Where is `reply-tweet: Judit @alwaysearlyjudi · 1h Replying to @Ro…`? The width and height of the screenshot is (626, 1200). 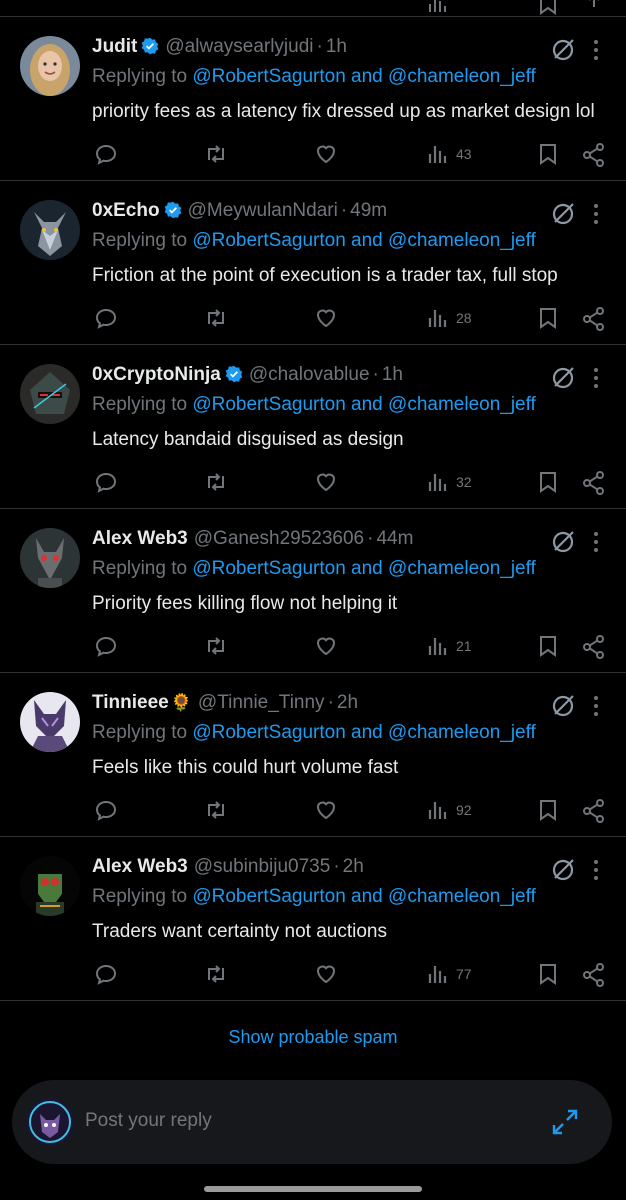 reply-tweet: Judit @alwaysearlyjudi · 1h Replying to @Ro… is located at coordinates (313, 99).